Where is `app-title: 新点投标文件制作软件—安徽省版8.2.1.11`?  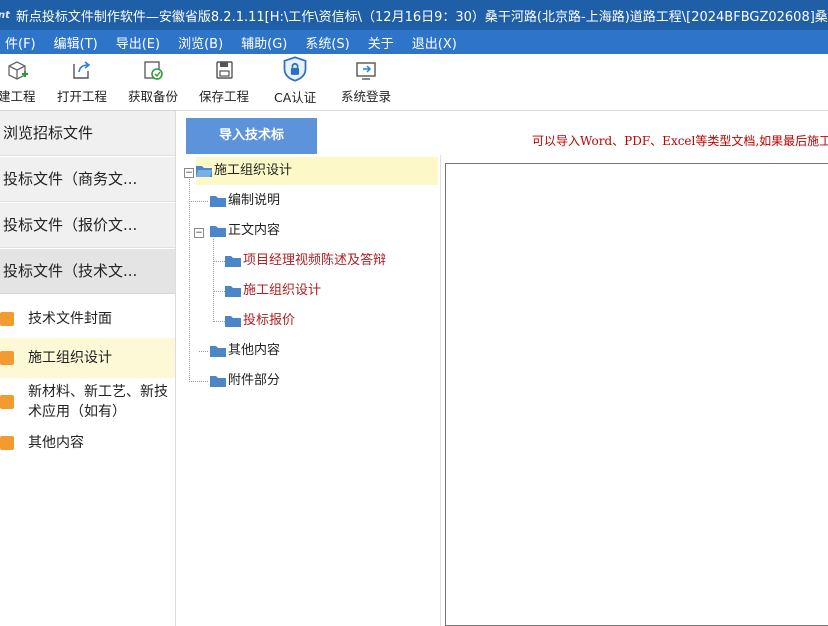 app-title: 新点投标文件制作软件—安徽省版8.2.1.11 is located at coordinates (140, 17).